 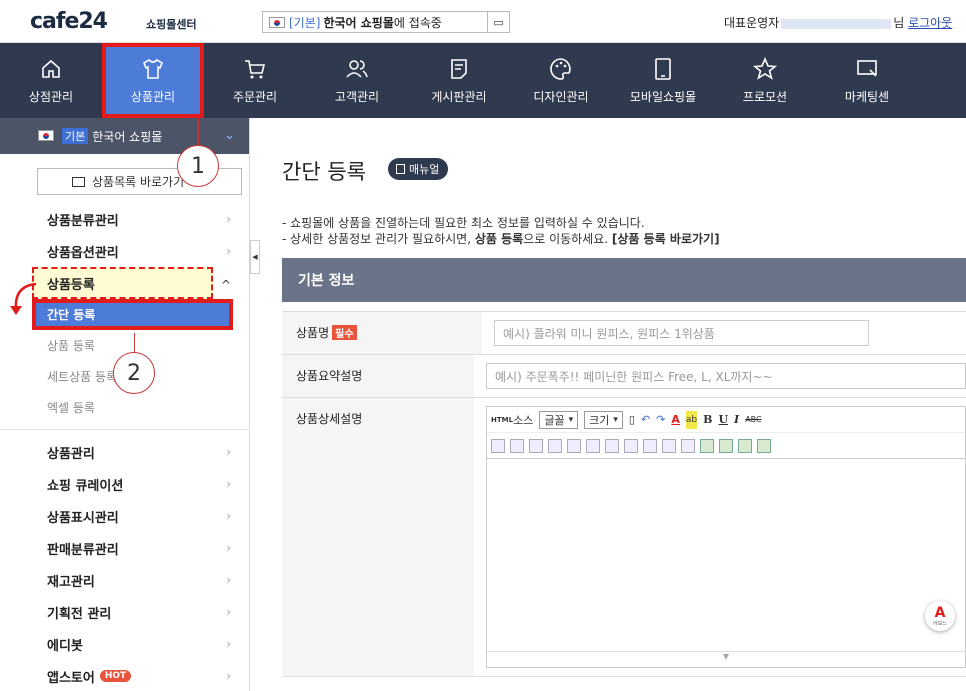 What do you see at coordinates (124, 136) in the screenshot?
I see `mall-selector: 기본 한국어 쇼핑몰 ⌄` at bounding box center [124, 136].